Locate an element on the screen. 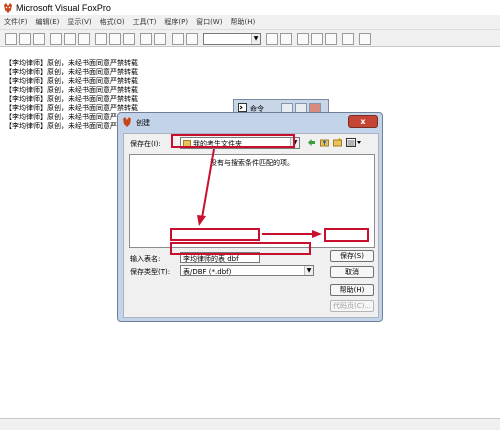 The height and width of the screenshot is (430, 500). print-preview-icon is located at coordinates (70, 39).